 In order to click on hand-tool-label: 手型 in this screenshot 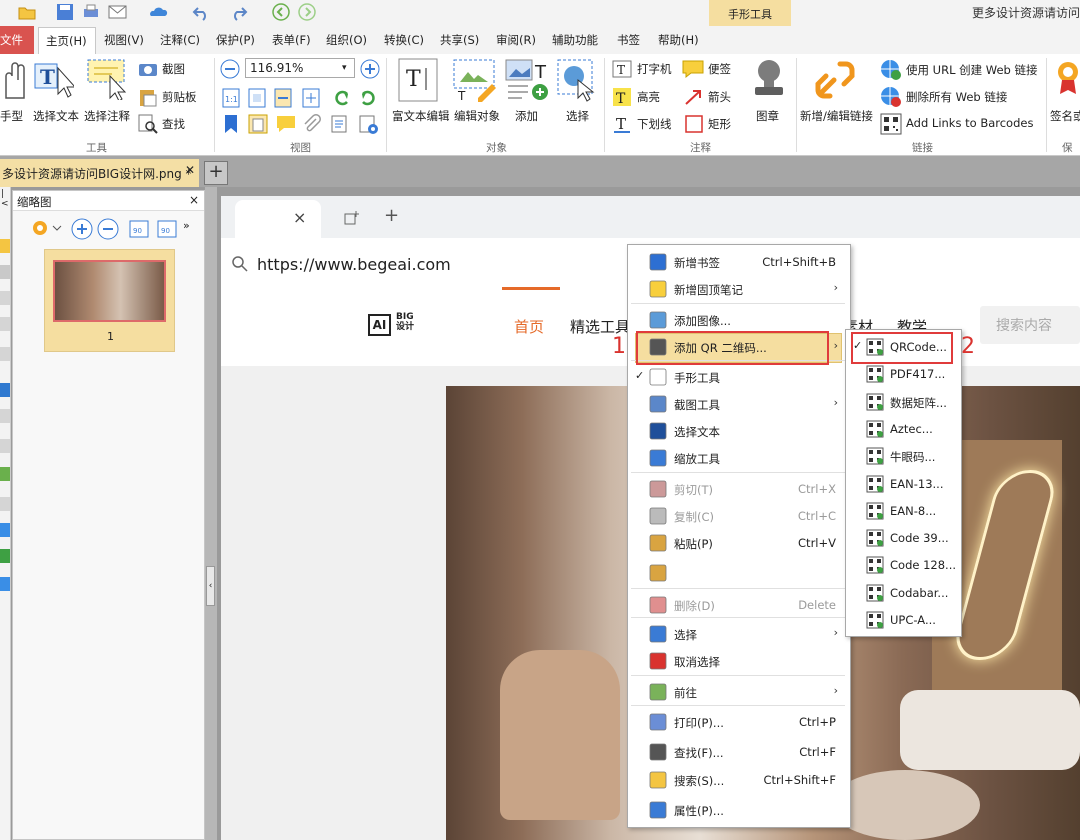, I will do `click(11, 116)`.